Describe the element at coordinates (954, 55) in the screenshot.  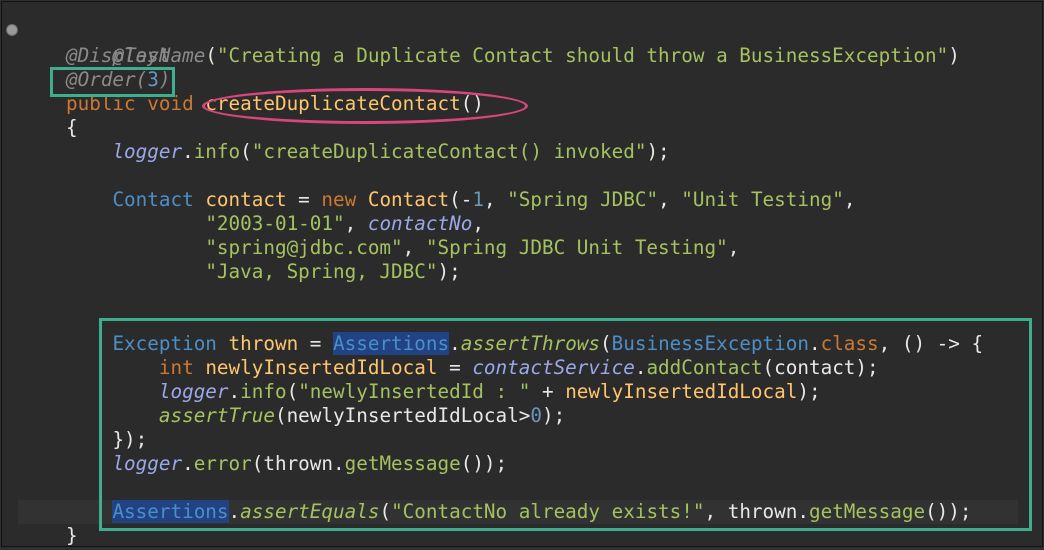
I see `paren: )` at that location.